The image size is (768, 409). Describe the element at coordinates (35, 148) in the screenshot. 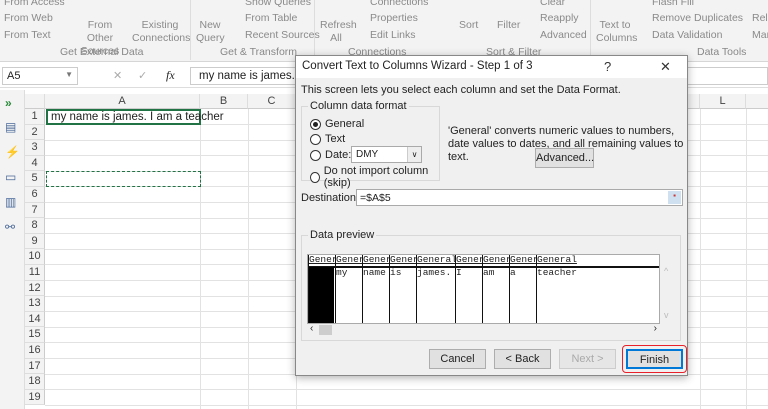

I see `row-header: 3` at that location.